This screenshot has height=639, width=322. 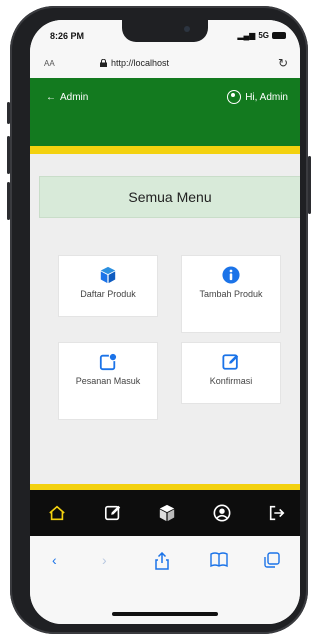 I want to click on menu-pesanan-masuk: Pesanan Masuk, so click(x=108, y=381).